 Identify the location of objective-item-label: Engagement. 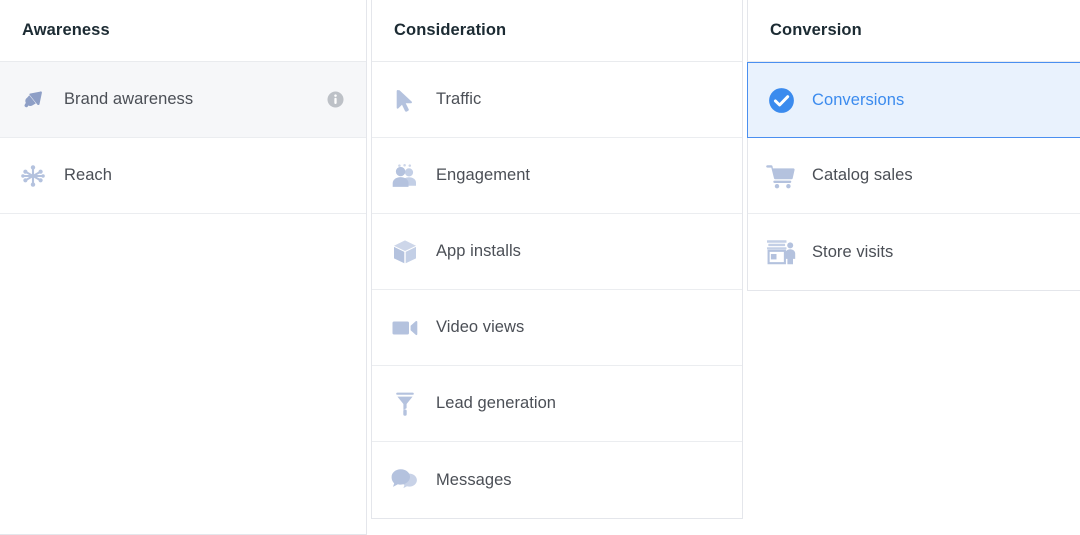
(483, 175).